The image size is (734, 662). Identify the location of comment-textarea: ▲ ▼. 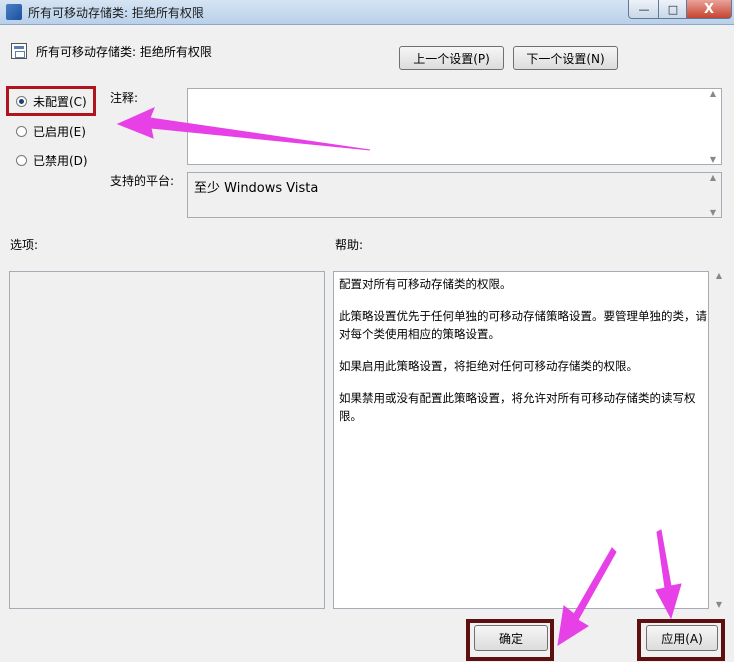
(454, 126).